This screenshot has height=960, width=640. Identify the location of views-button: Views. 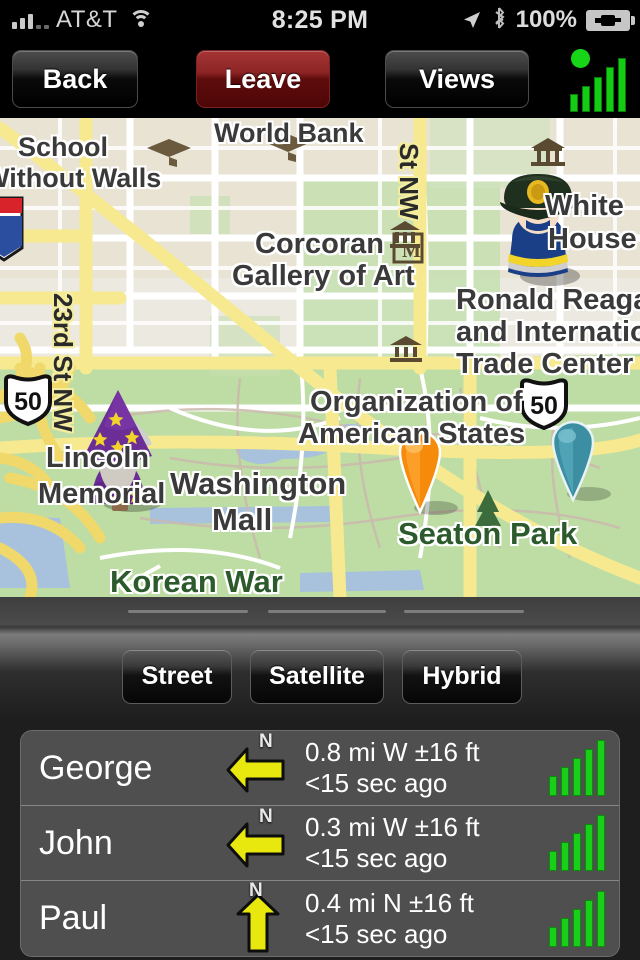
(457, 79).